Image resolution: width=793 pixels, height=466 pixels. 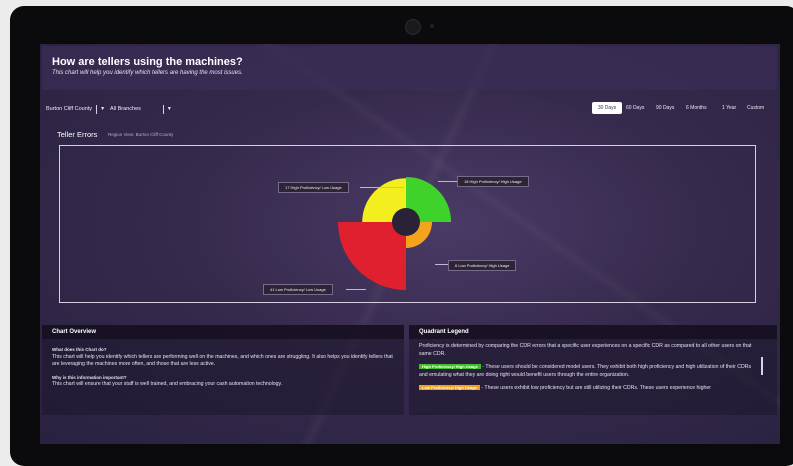 What do you see at coordinates (77, 134) in the screenshot?
I see `panel-title: Teller Errors` at bounding box center [77, 134].